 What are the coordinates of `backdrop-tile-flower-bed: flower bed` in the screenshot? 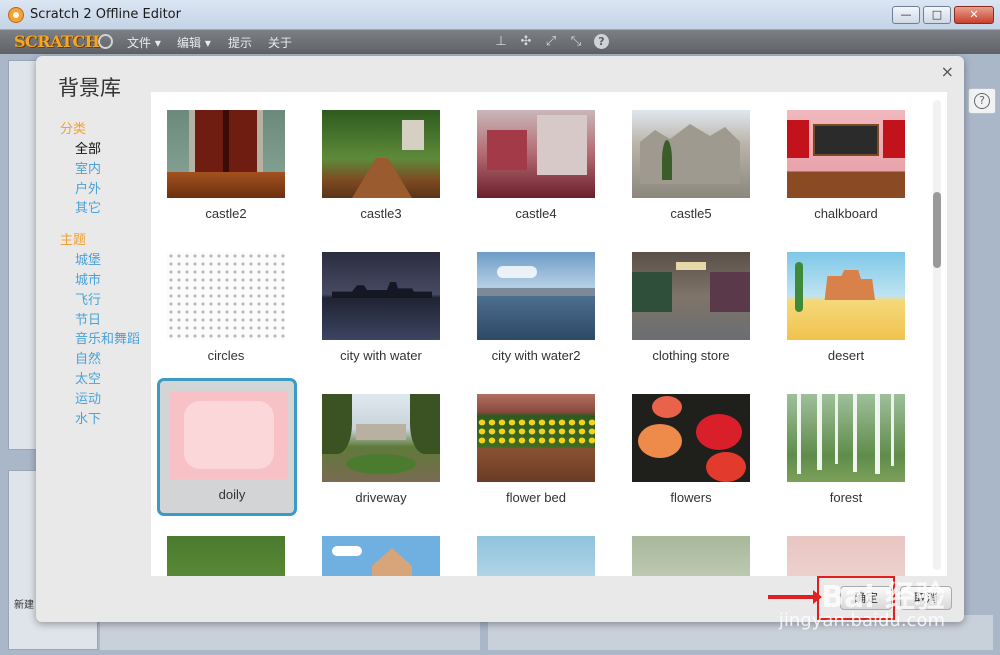 It's located at (531, 447).